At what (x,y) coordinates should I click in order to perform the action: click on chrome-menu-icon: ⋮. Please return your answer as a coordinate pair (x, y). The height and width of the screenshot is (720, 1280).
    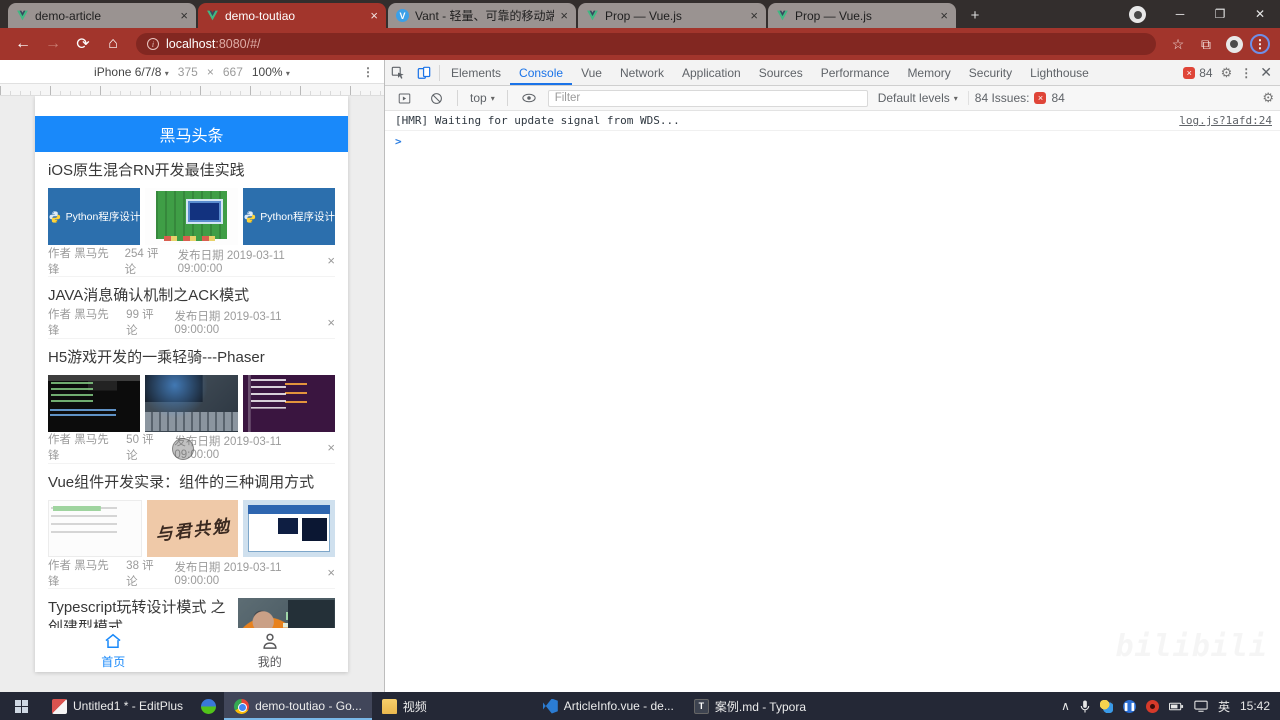
    Looking at the image, I should click on (1260, 44).